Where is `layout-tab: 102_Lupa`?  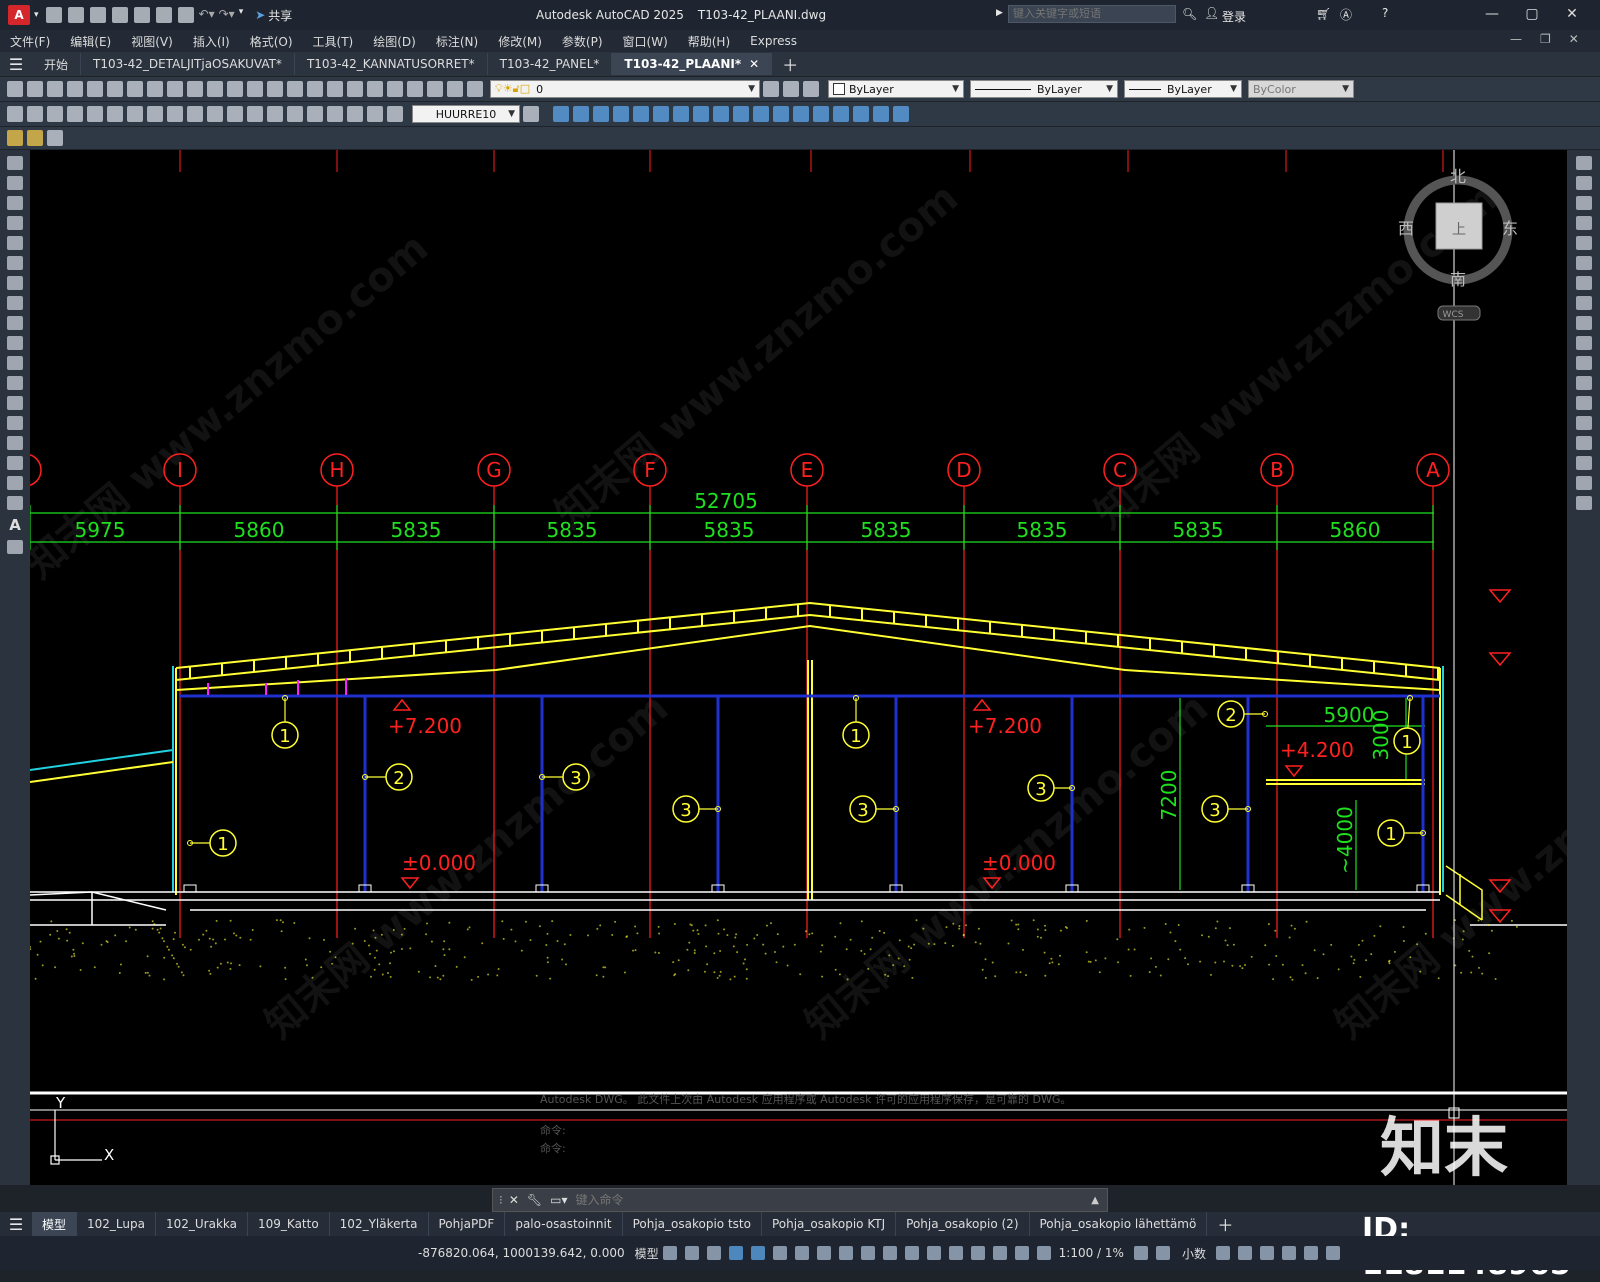
layout-tab: 102_Lupa is located at coordinates (116, 1224).